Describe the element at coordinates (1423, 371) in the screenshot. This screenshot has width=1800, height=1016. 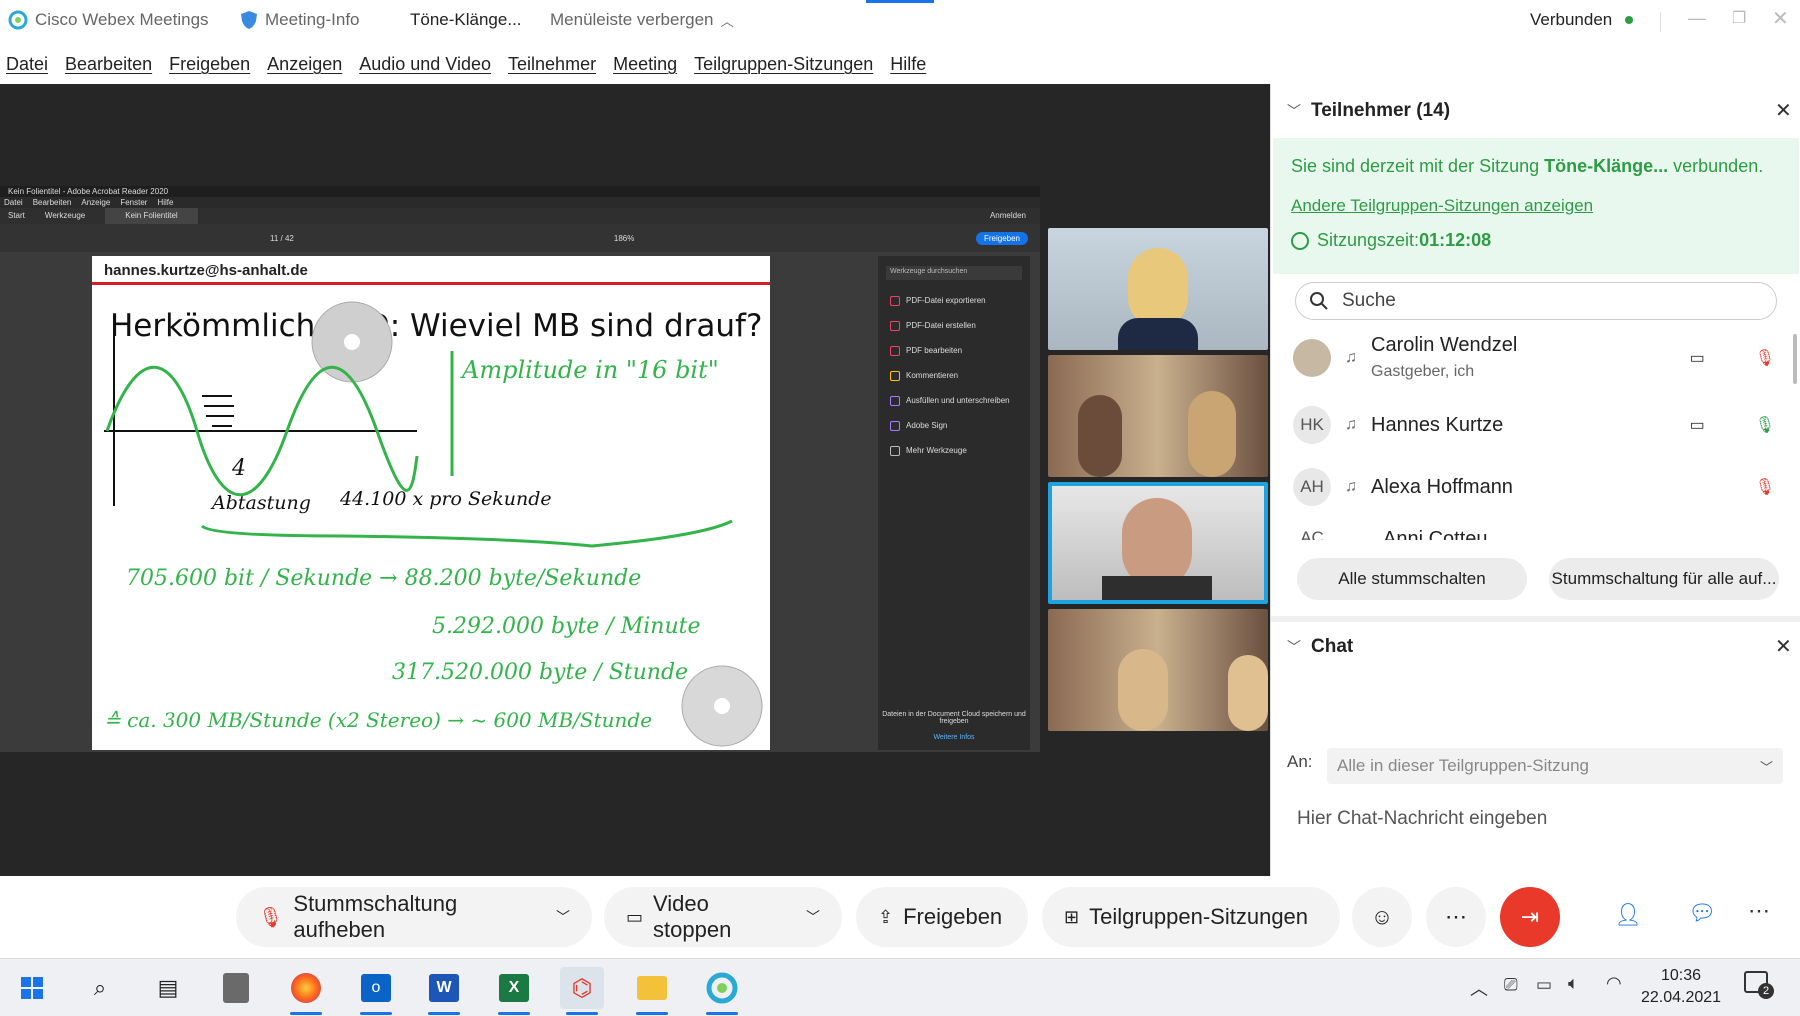
I see `participant-role: Gastgeber, ich` at that location.